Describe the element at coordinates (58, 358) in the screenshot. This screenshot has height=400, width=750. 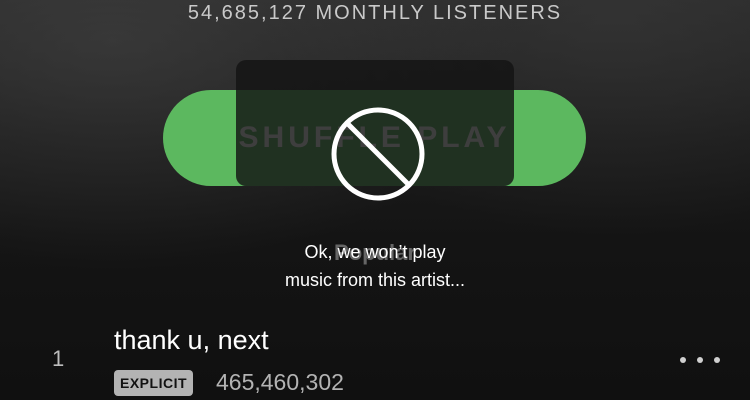
I see `track-number: 1` at that location.